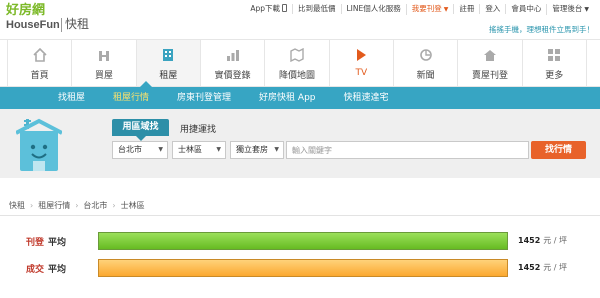 The image size is (600, 298). Describe the element at coordinates (296, 76) in the screenshot. I see `nav-item-label: 降價地圖` at that location.